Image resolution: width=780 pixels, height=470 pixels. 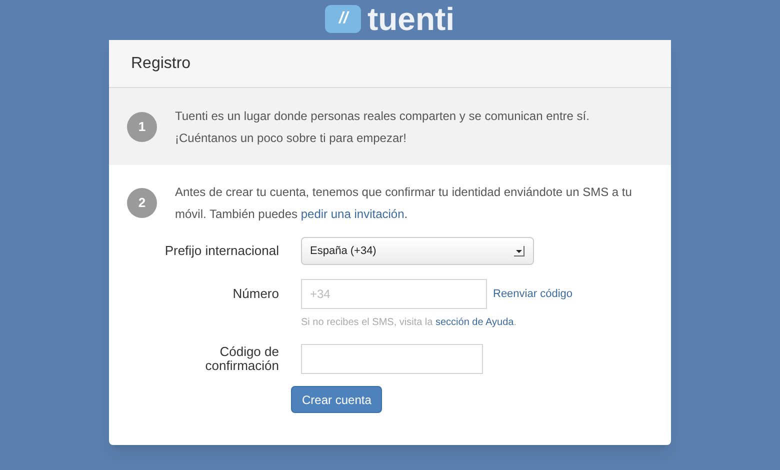 I want to click on logo-mark: //, so click(x=343, y=19).